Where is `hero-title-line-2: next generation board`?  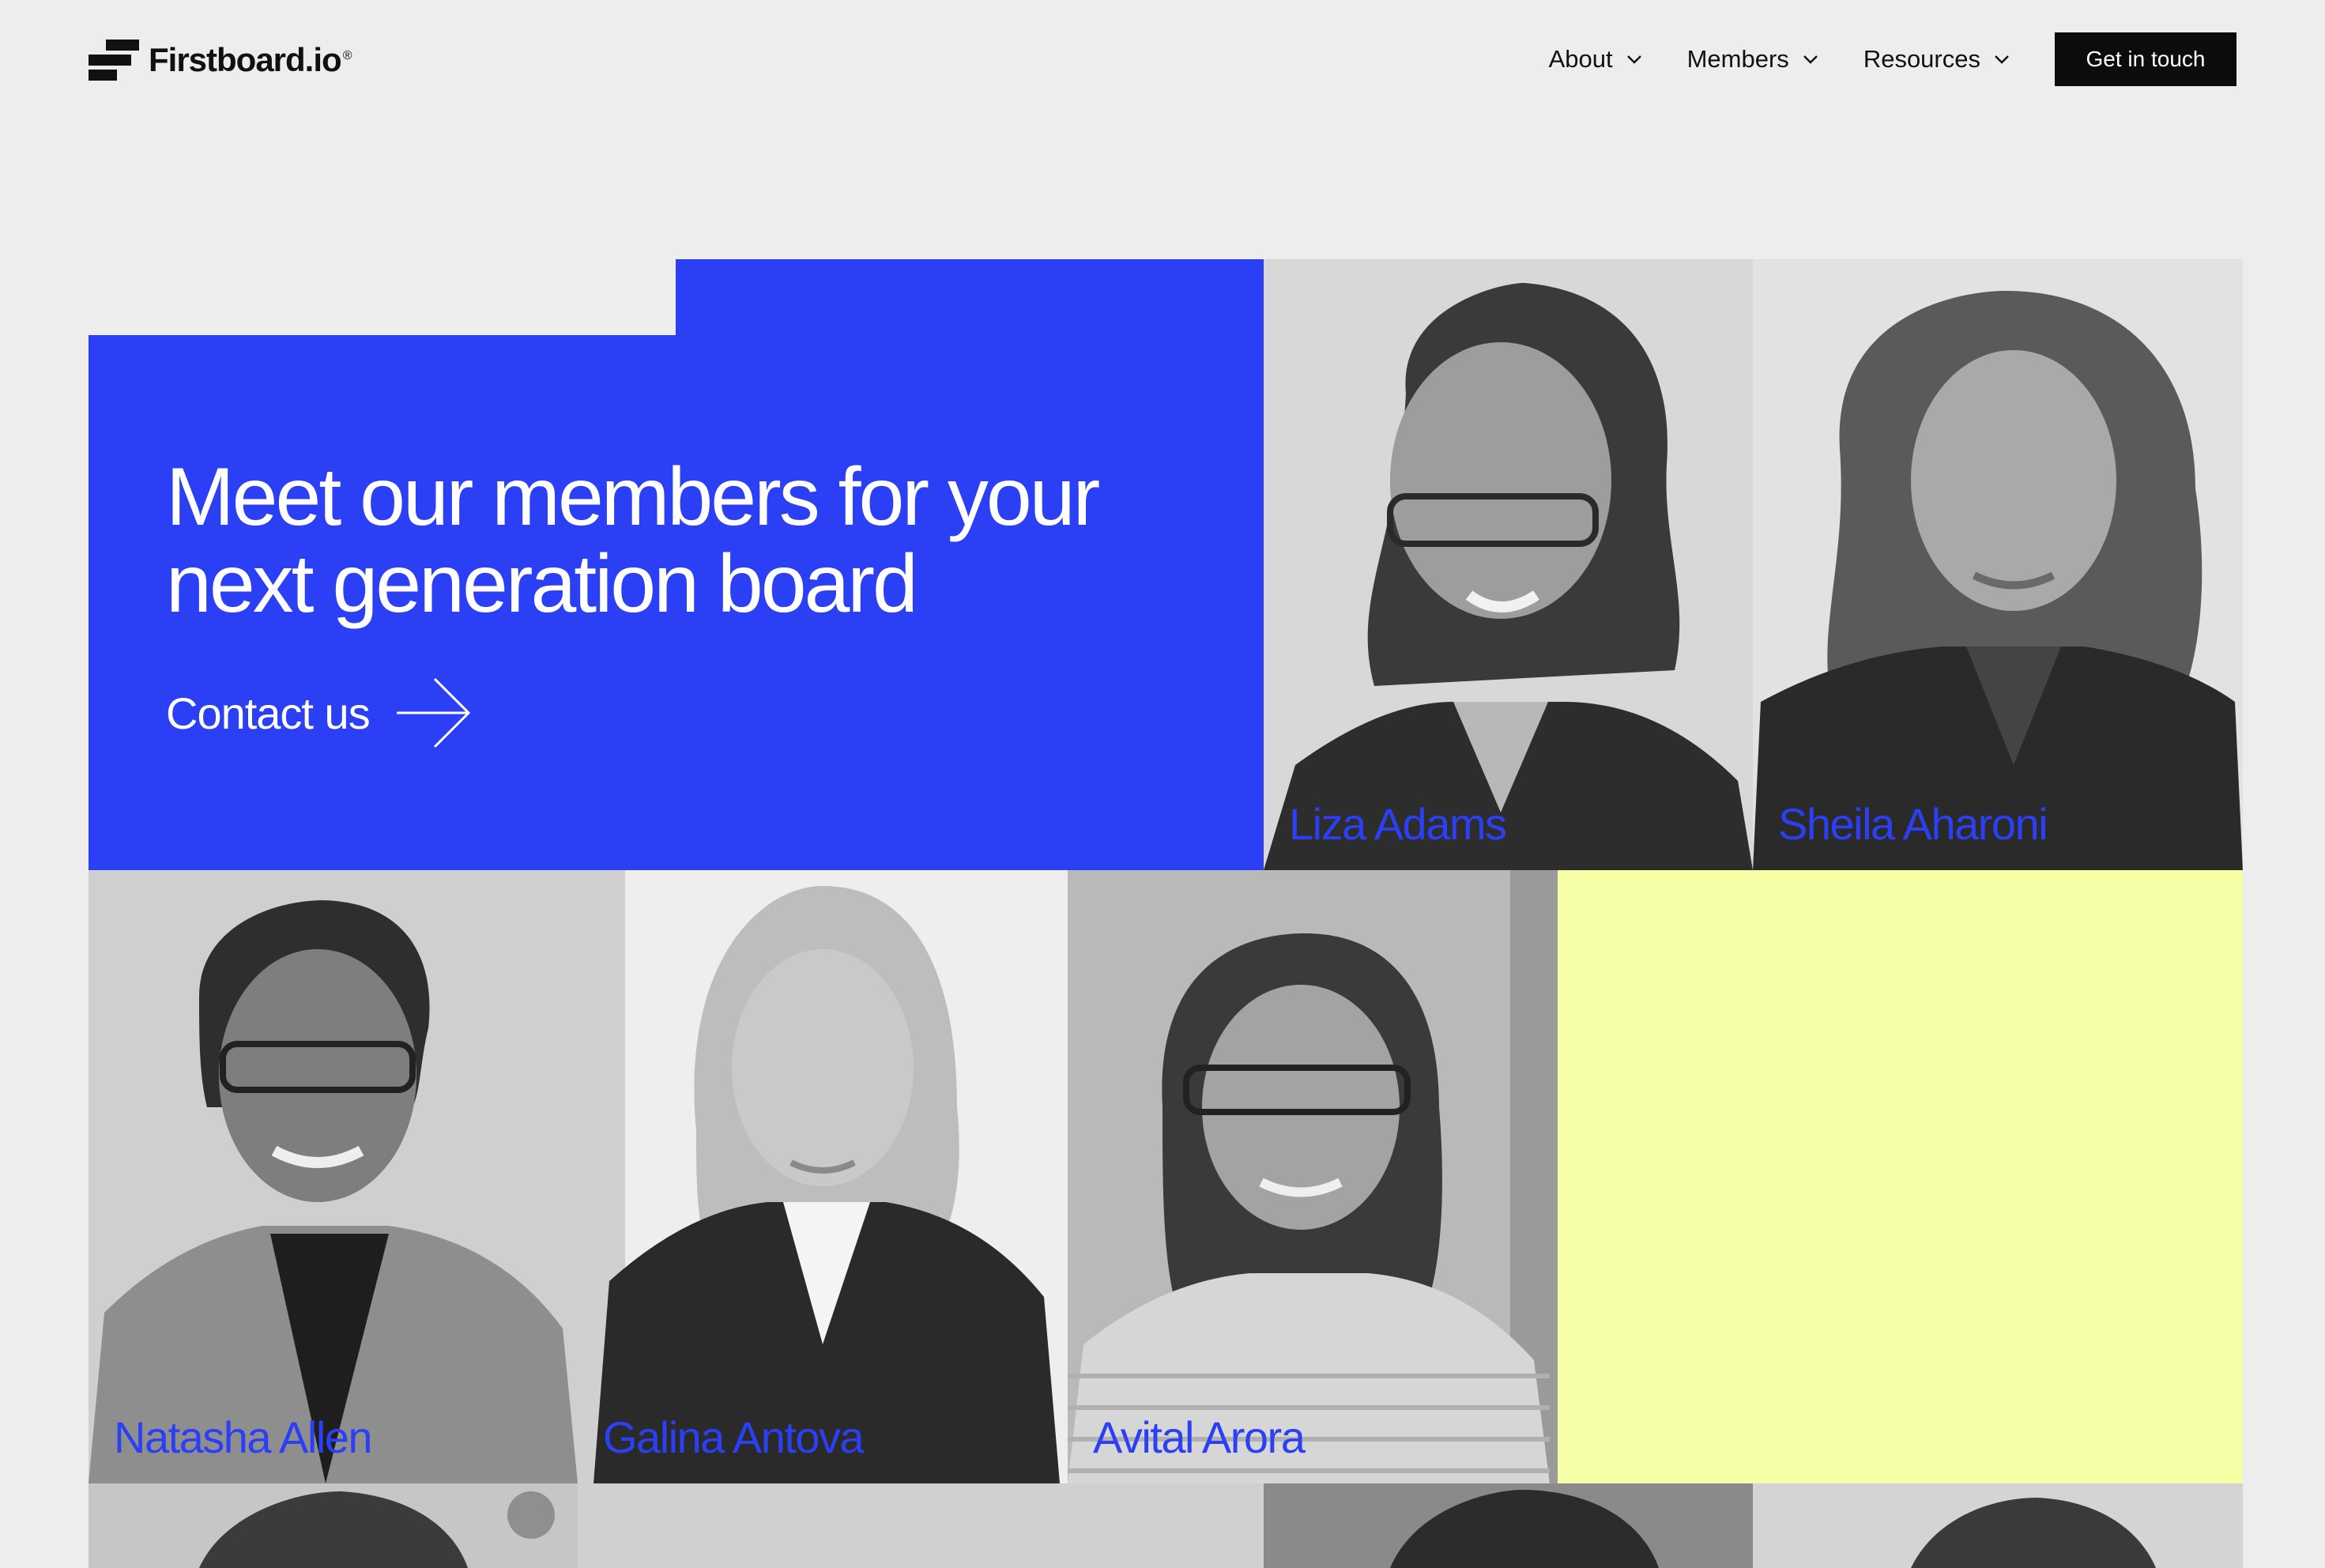 hero-title-line-2: next generation board is located at coordinates (542, 584).